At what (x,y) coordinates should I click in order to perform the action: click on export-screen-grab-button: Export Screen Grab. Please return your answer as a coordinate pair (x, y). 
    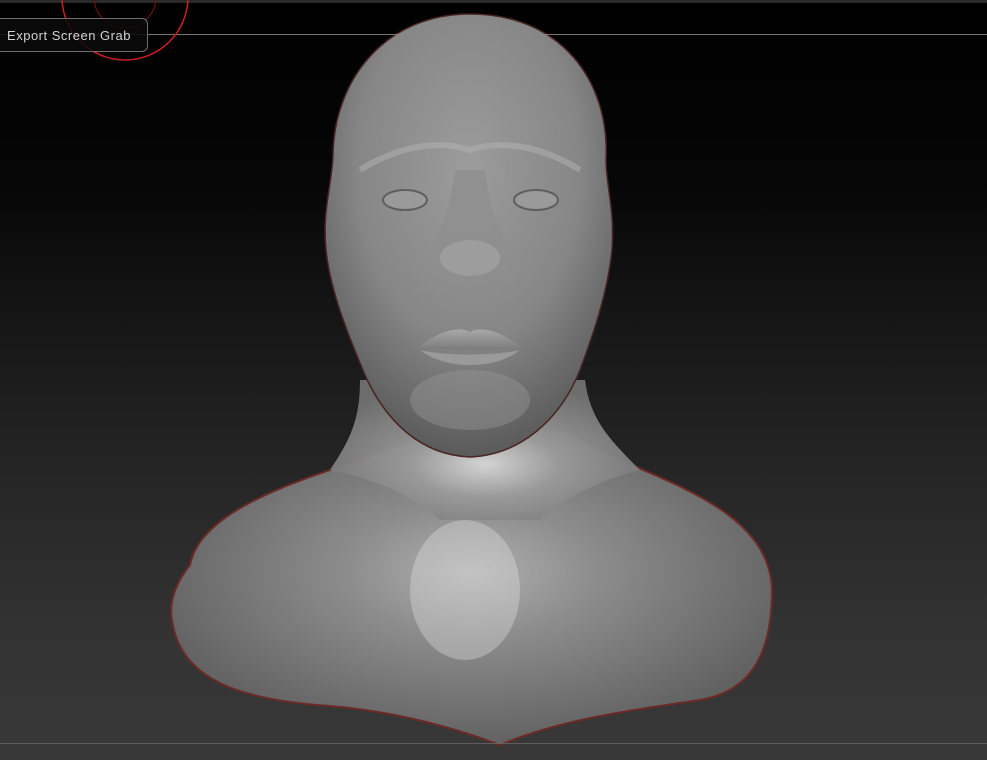
    Looking at the image, I should click on (74, 35).